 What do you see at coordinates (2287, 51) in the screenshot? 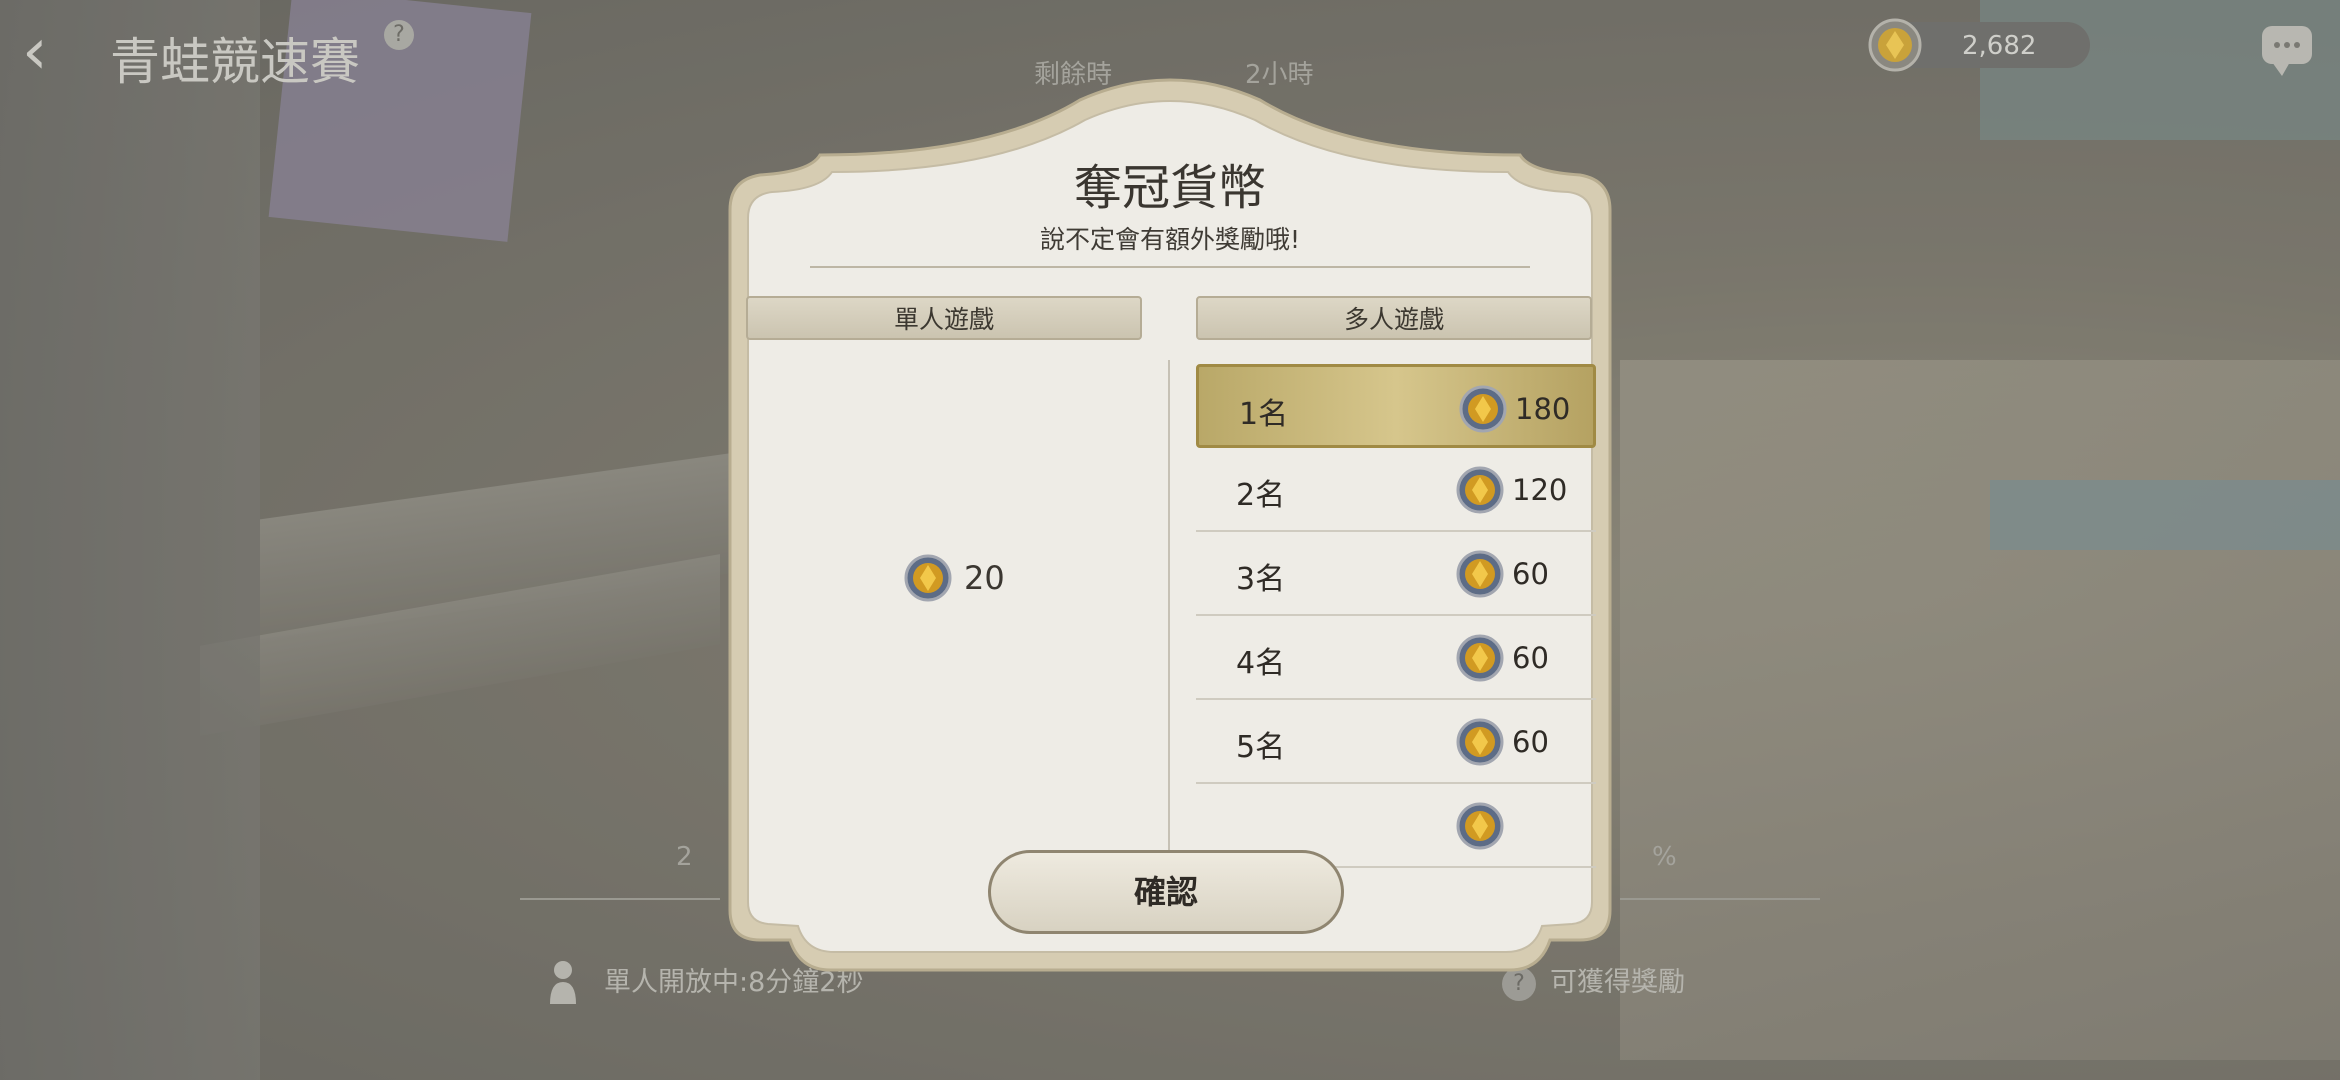
I see `chat-icon` at bounding box center [2287, 51].